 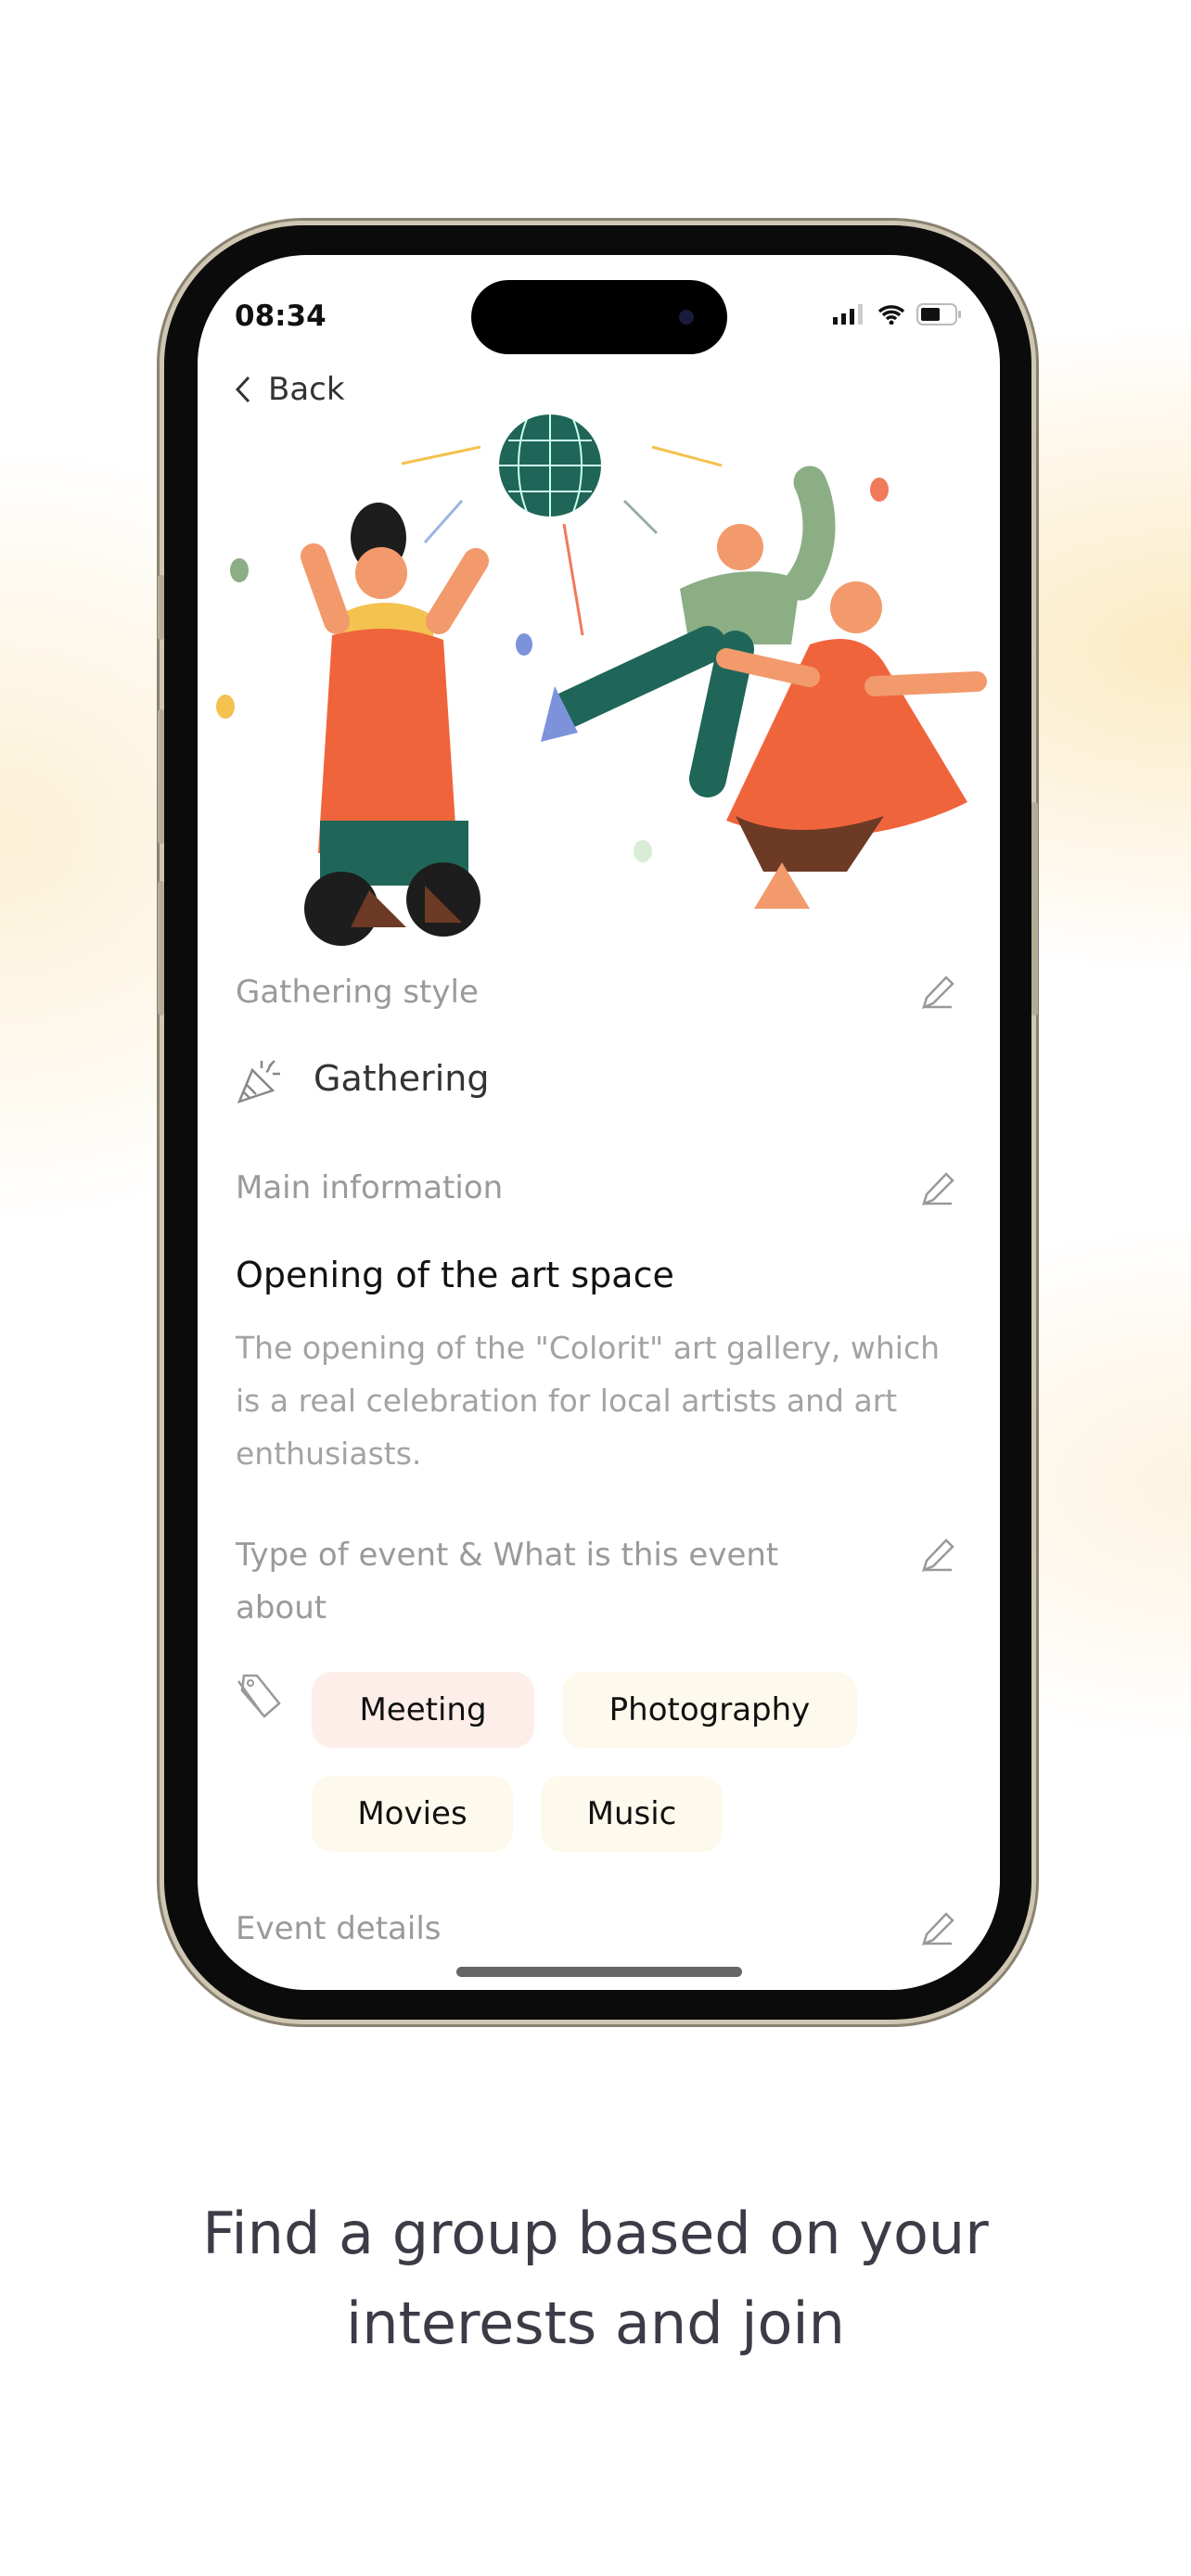 I want to click on status-icons, so click(x=898, y=314).